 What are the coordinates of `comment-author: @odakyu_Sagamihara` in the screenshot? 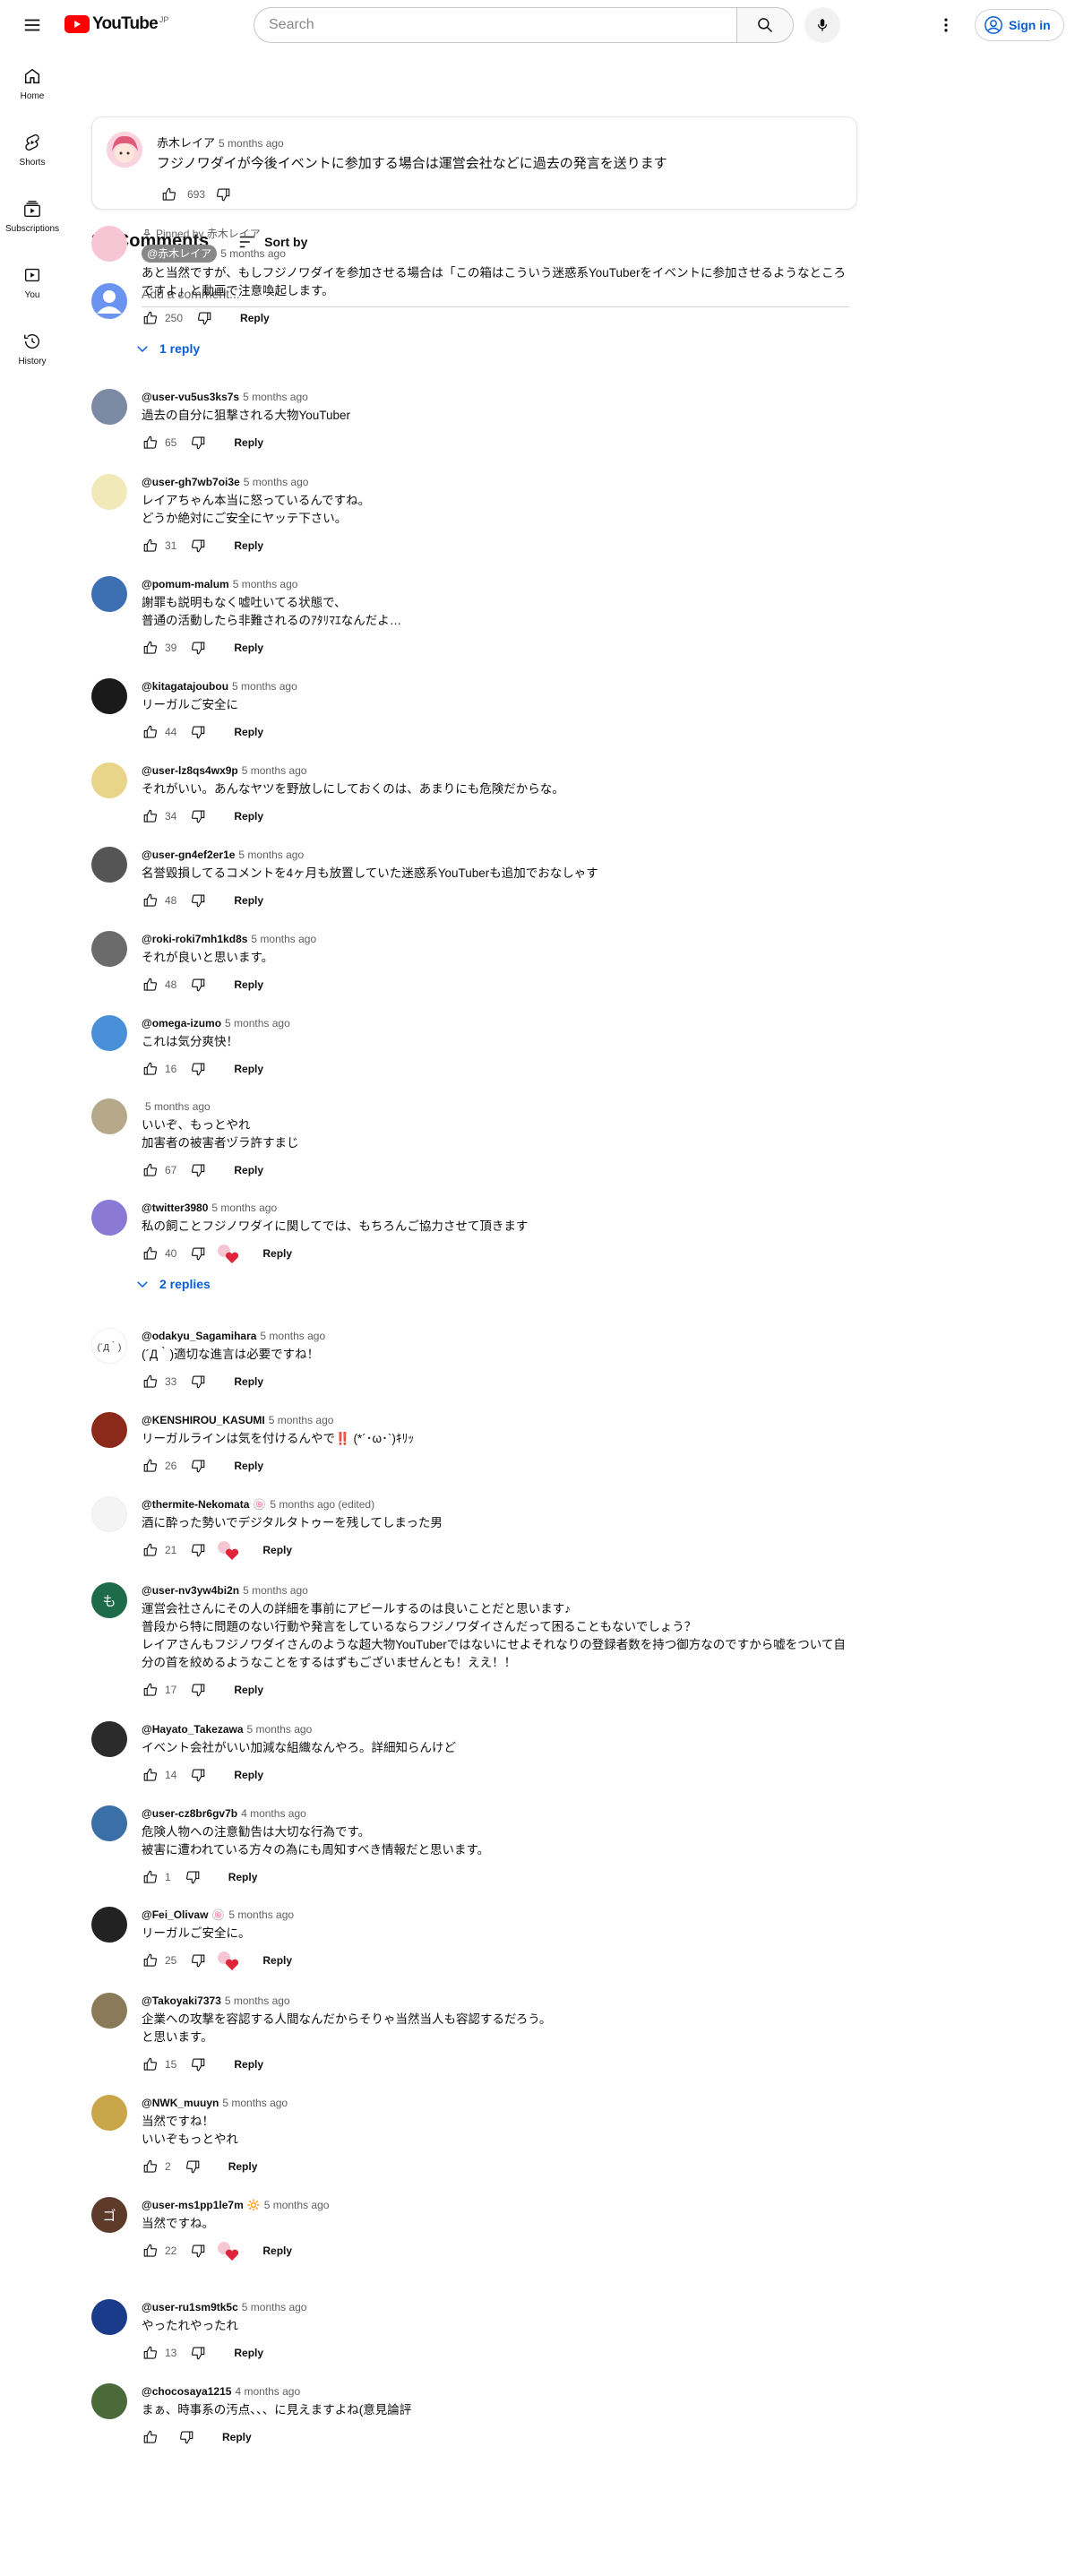 It's located at (199, 1336).